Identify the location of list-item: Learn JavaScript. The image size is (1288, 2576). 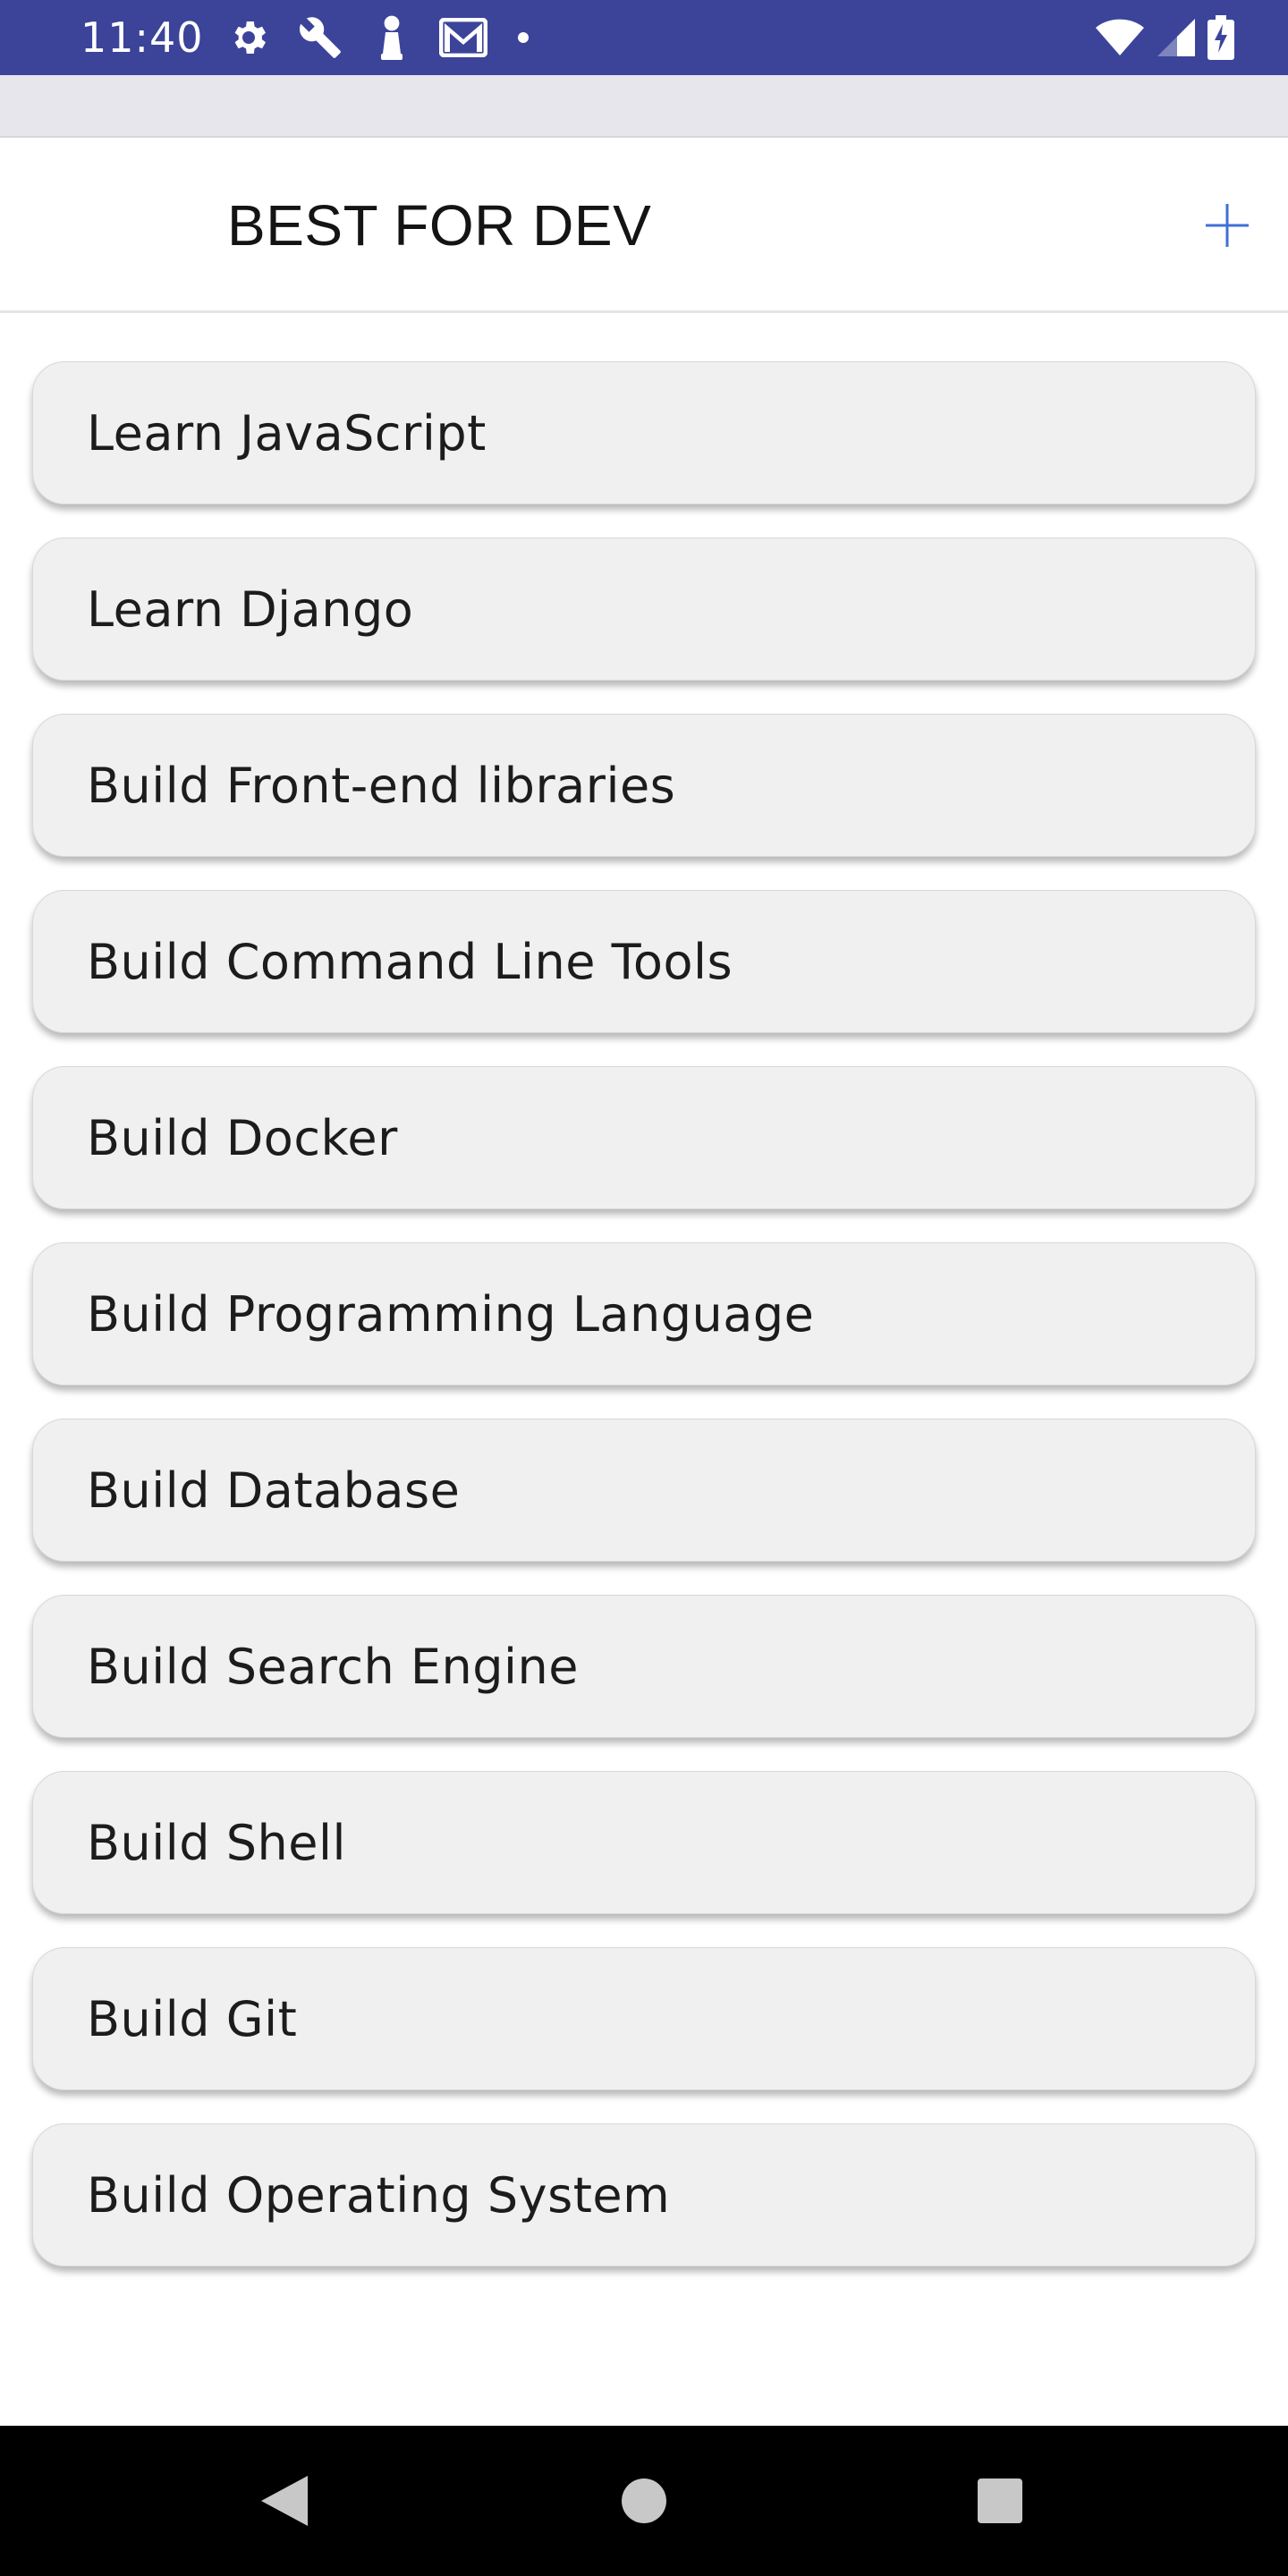
(644, 432).